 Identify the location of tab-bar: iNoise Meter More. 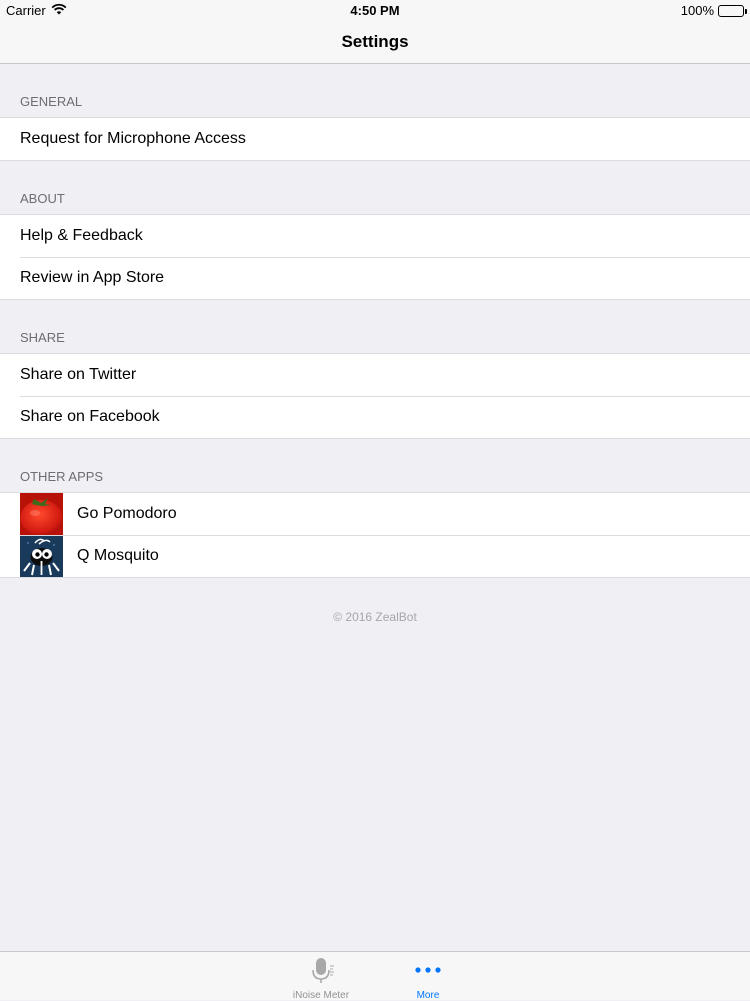
(375, 976).